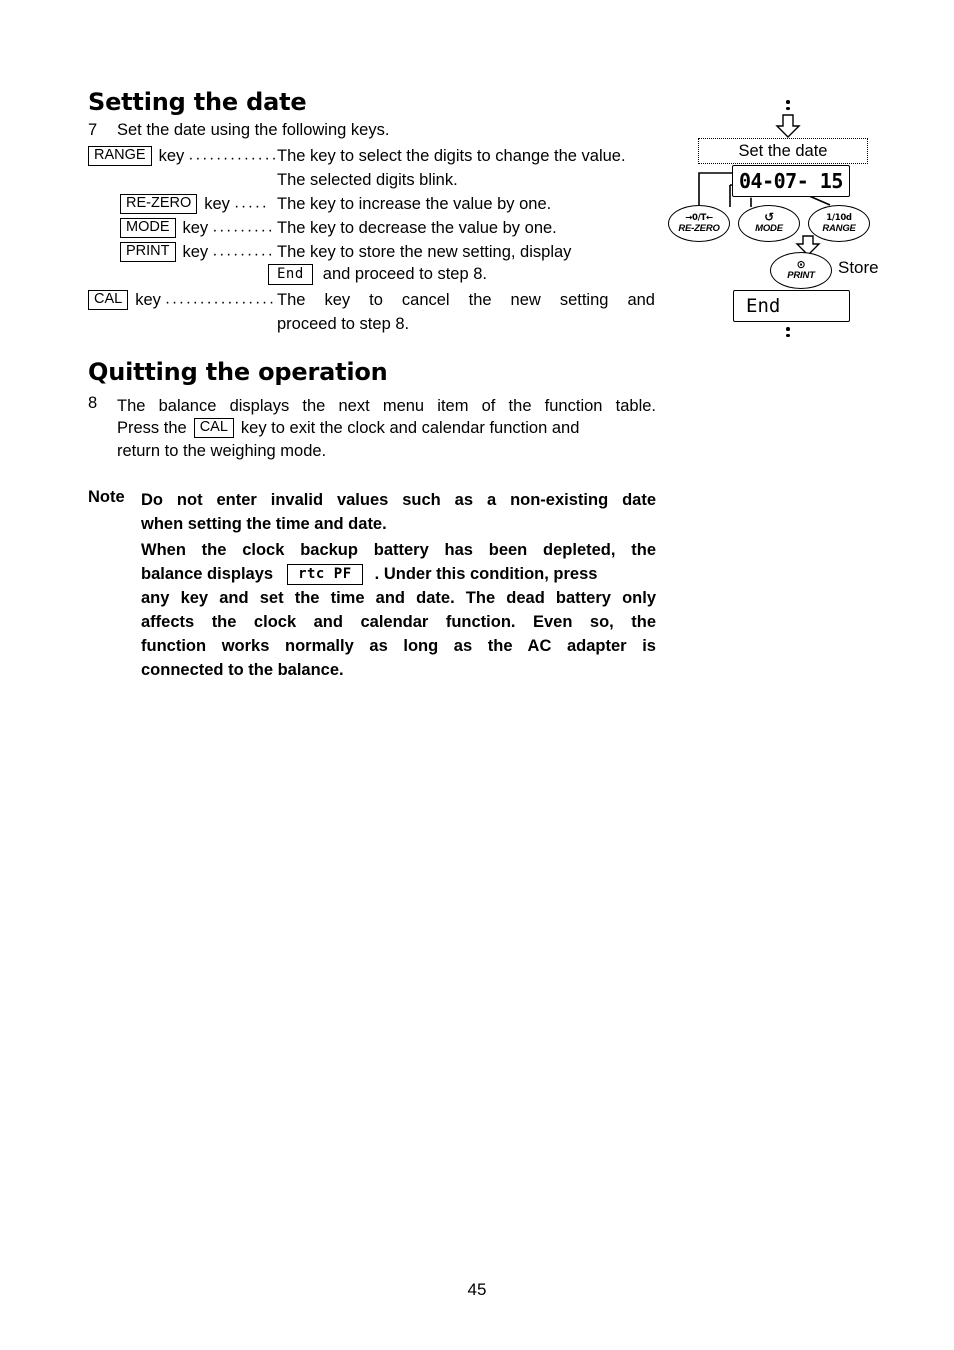  Describe the element at coordinates (290, 274) in the screenshot. I see `lcd-display-end-inline: End` at that location.